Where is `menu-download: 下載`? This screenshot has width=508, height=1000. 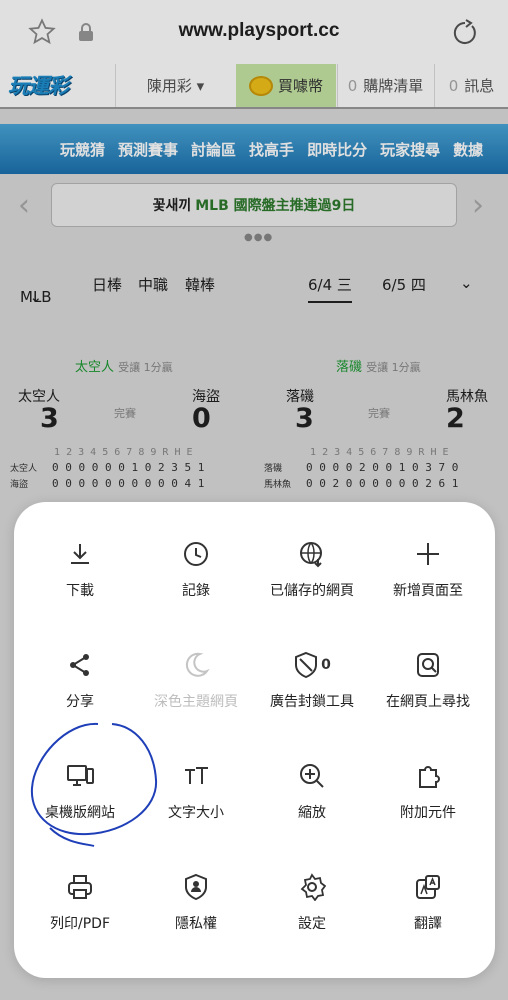 menu-download: 下載 is located at coordinates (80, 552).